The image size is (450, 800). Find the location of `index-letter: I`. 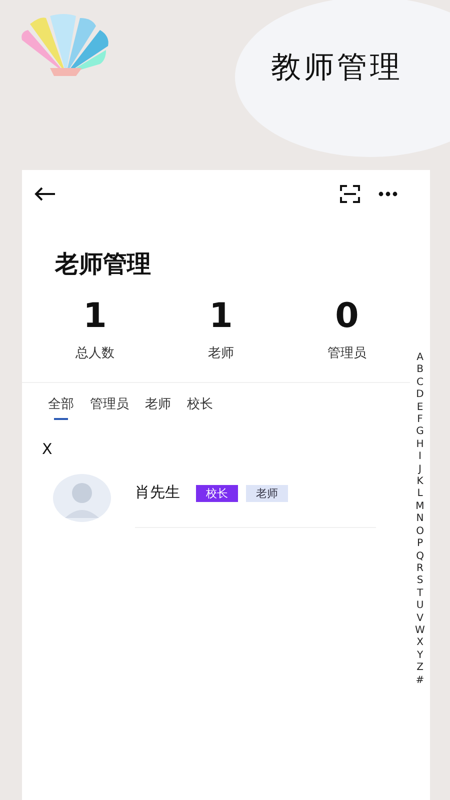

index-letter: I is located at coordinates (420, 457).